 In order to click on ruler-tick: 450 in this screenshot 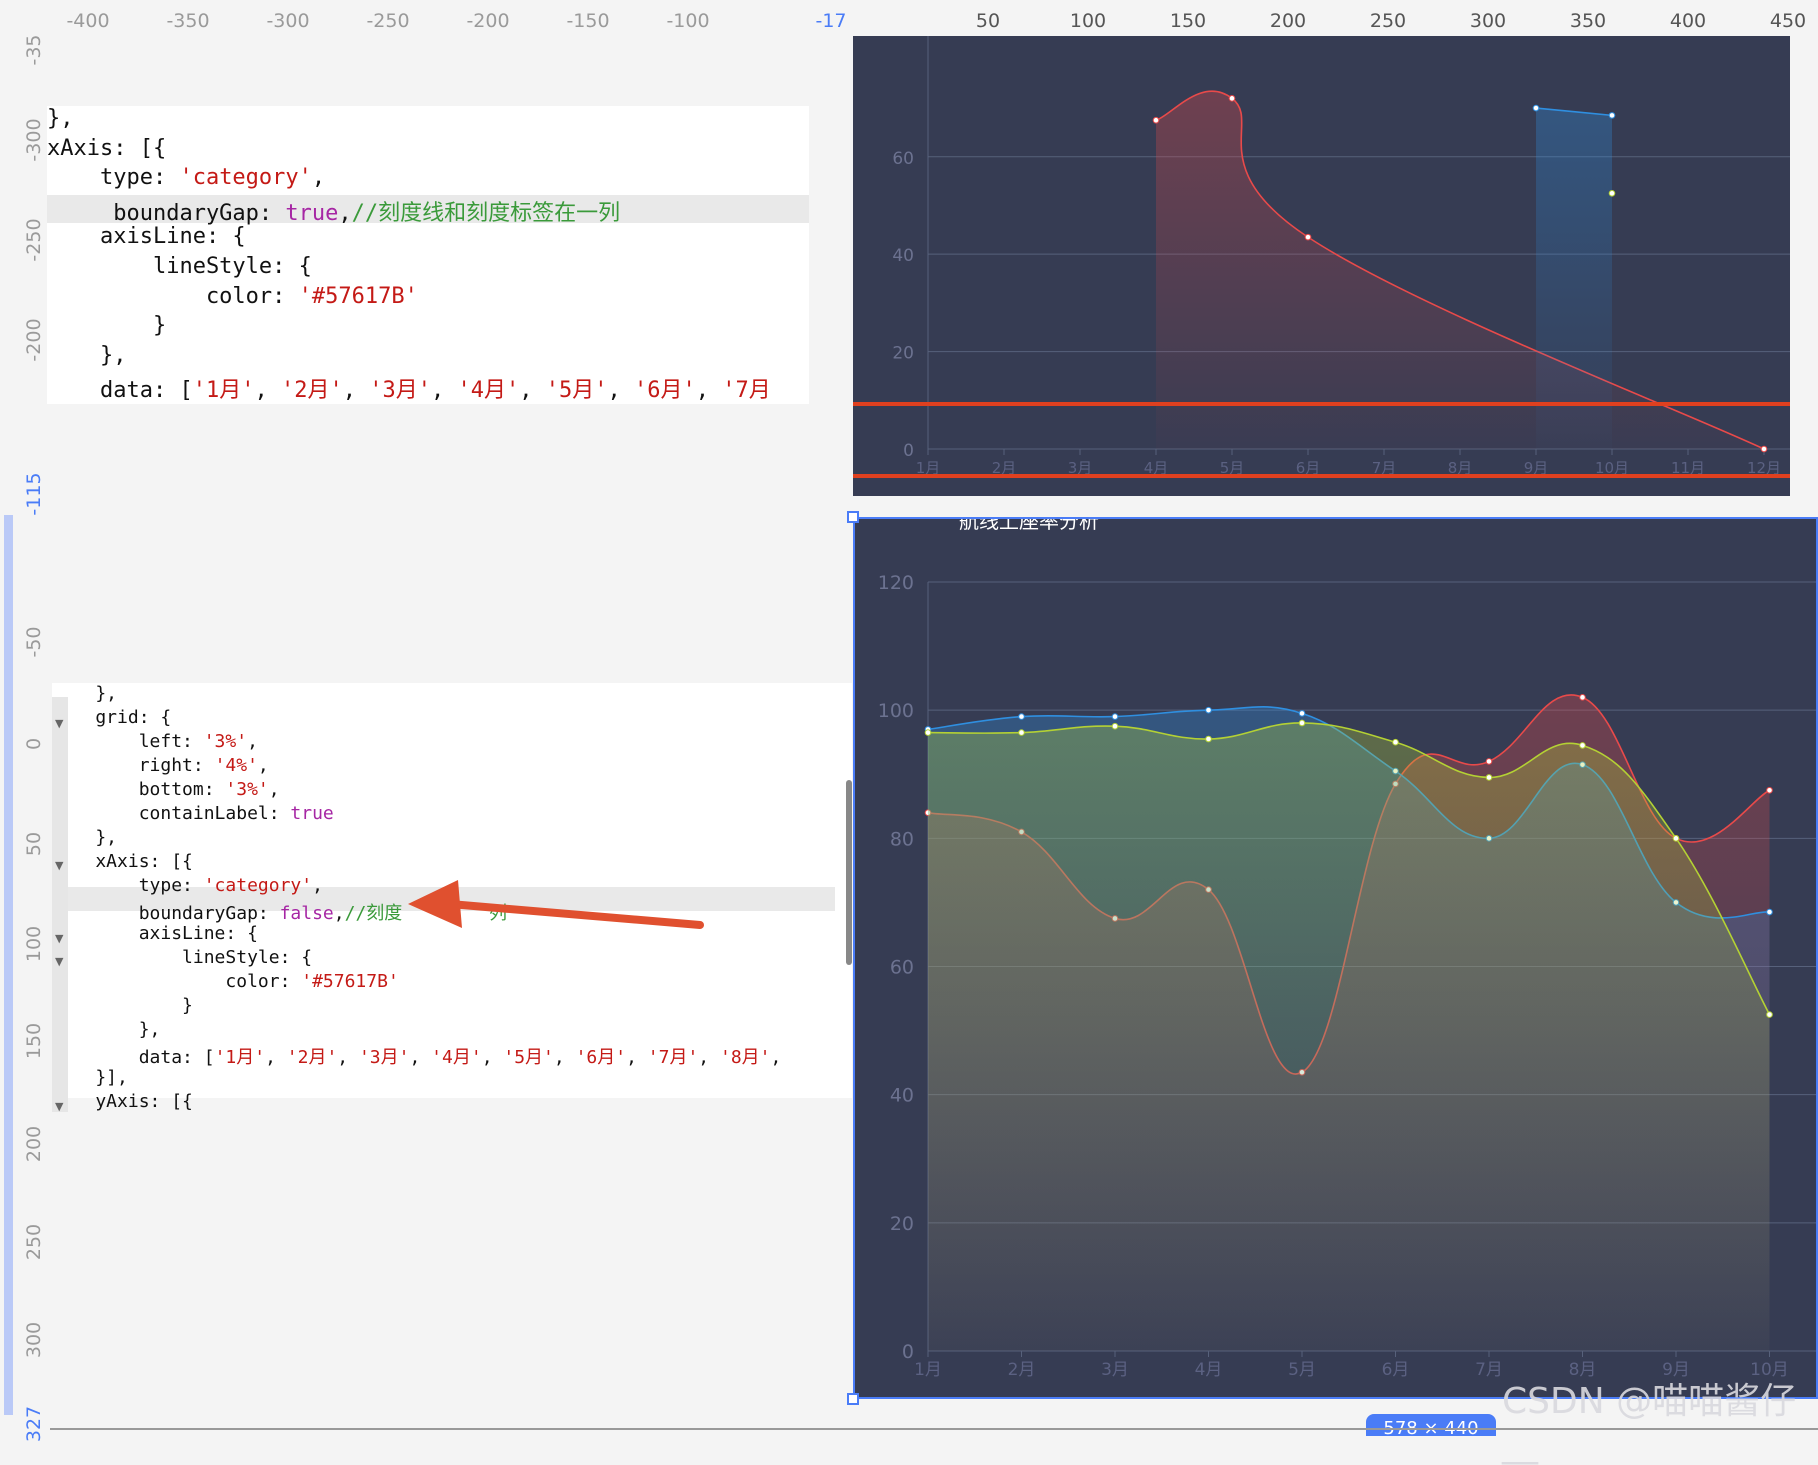, I will do `click(1788, 21)`.